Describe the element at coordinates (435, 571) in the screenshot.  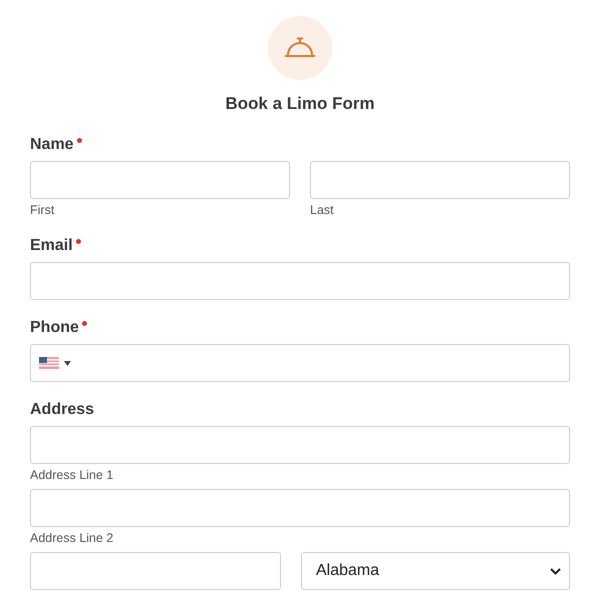
I see `state-select: Alabama` at that location.